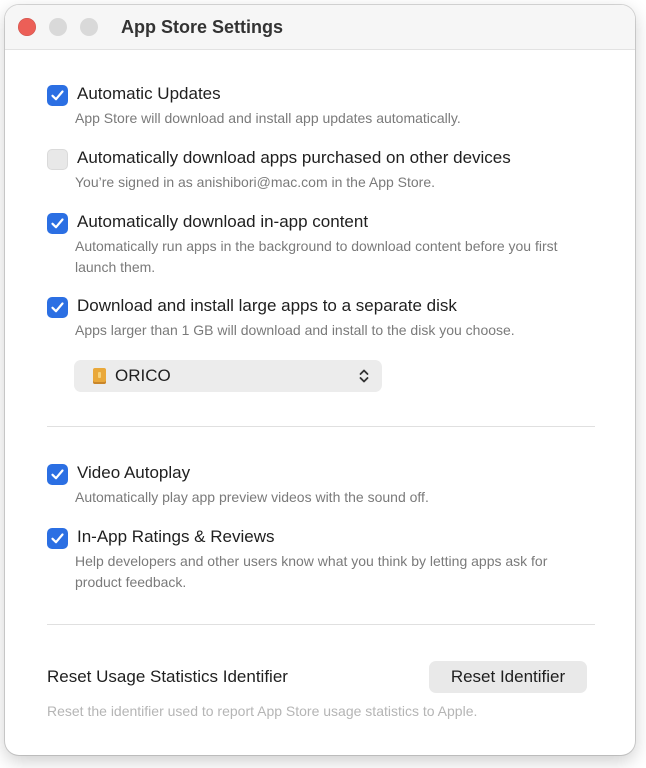 The height and width of the screenshot is (768, 646). Describe the element at coordinates (320, 27) in the screenshot. I see `title-bar: App Store Settings` at that location.